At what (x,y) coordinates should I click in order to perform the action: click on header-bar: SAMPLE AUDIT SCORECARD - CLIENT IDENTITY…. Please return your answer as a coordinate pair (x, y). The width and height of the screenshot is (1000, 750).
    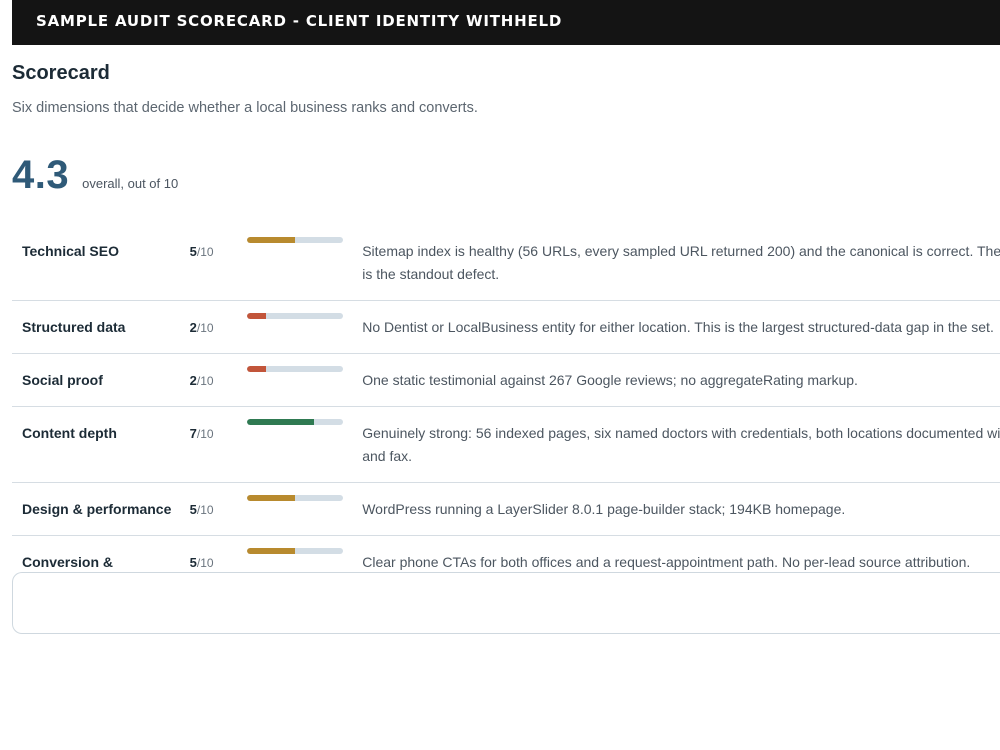
    Looking at the image, I should click on (506, 22).